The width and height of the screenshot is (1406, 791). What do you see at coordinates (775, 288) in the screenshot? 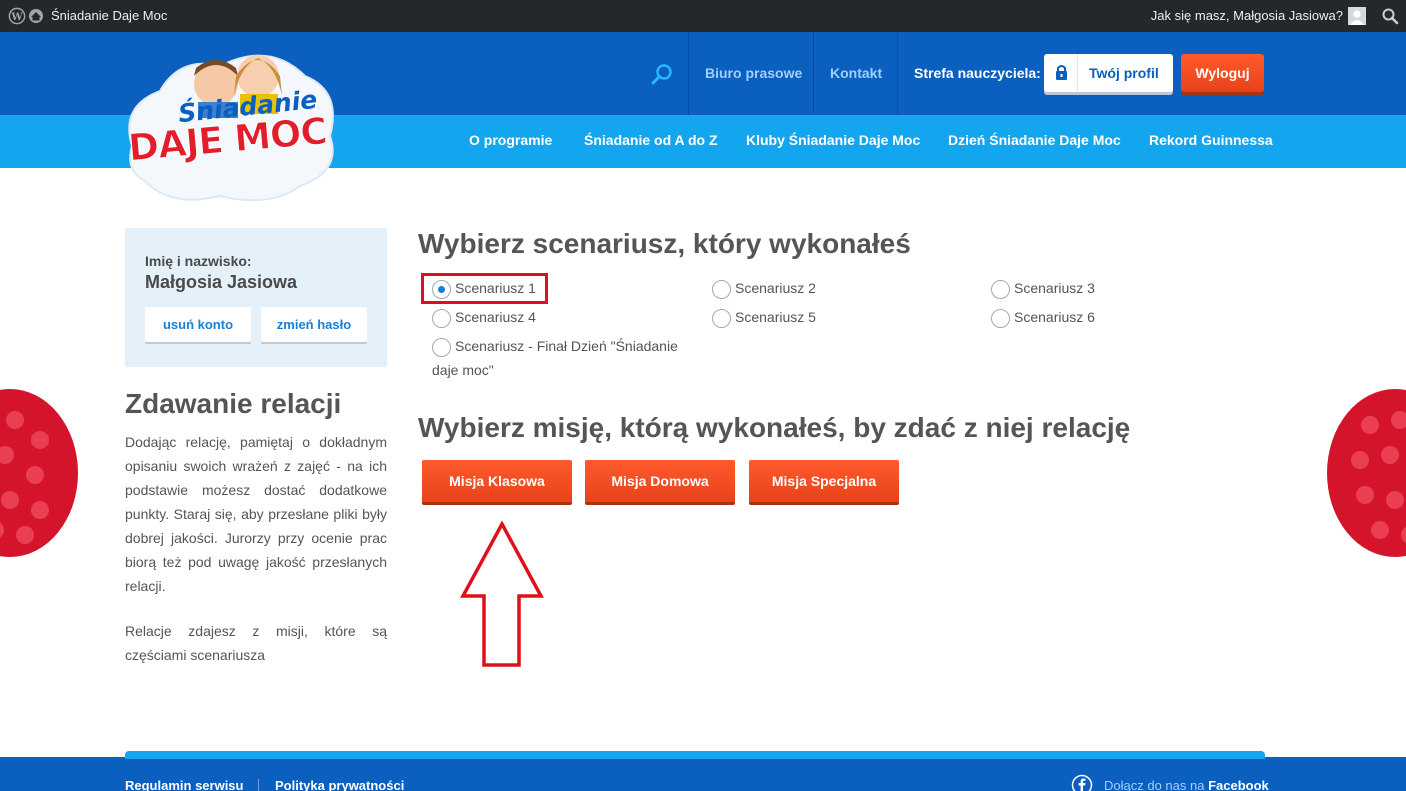
I see `radio-label: Scenariusz 2` at bounding box center [775, 288].